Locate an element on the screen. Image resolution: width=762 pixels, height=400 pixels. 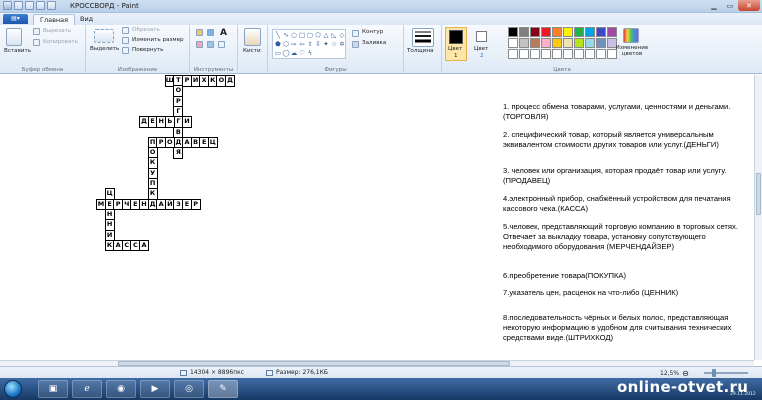
brush-icon is located at coordinates (252, 37).